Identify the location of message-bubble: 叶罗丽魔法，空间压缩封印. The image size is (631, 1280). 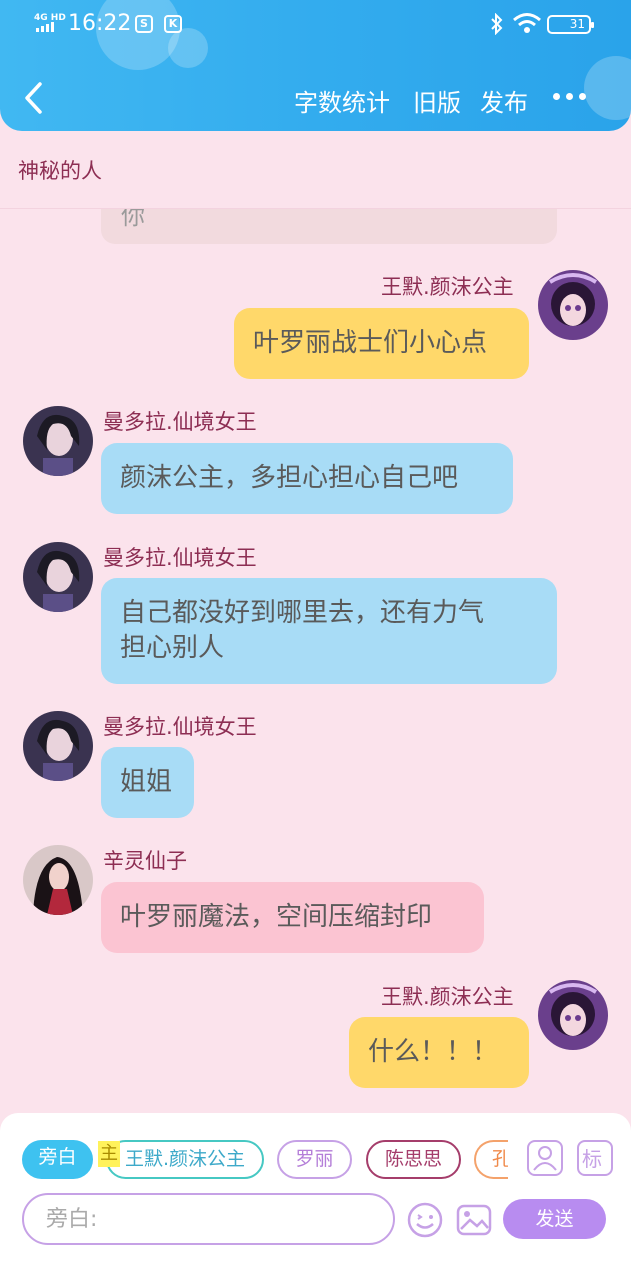
(292, 917).